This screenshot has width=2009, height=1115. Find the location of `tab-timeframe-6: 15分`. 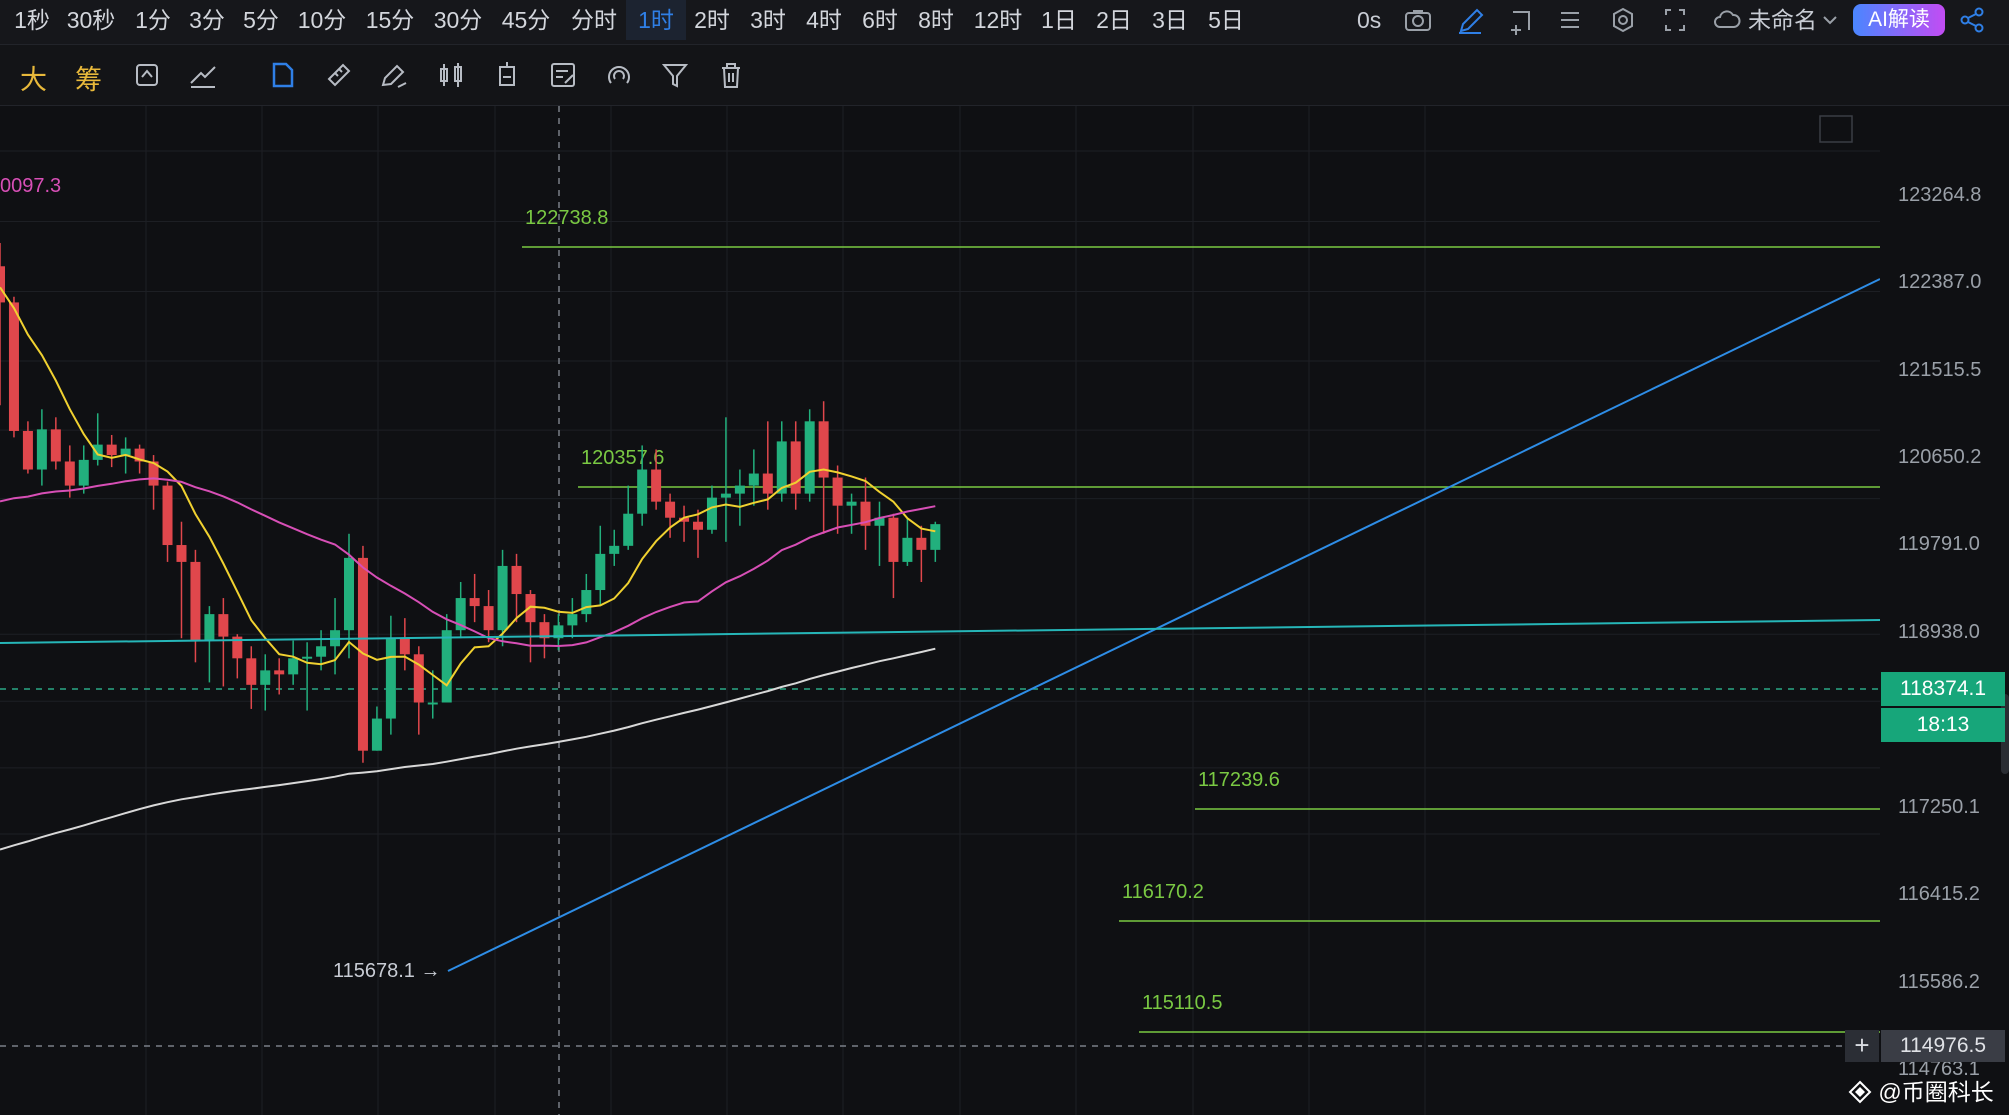

tab-timeframe-6: 15分 is located at coordinates (390, 20).